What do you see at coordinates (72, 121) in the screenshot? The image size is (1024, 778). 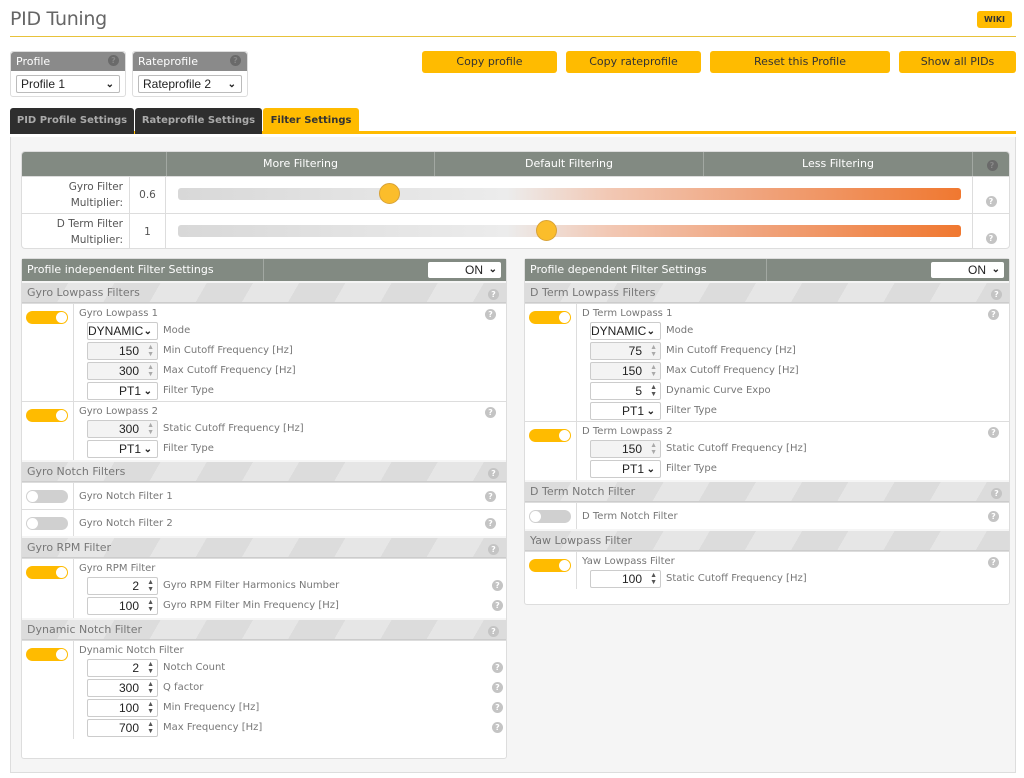 I see `tab-pid-profile-settings: PID Profile Settings` at bounding box center [72, 121].